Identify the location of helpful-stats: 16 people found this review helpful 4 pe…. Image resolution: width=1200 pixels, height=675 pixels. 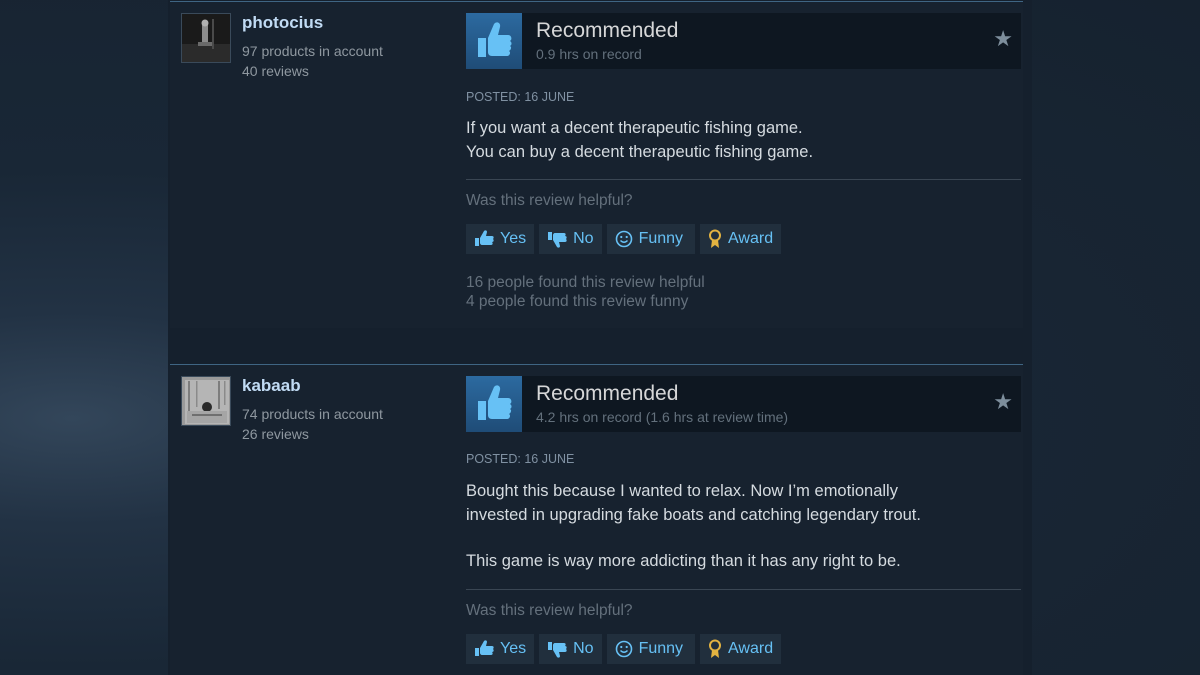
(585, 292).